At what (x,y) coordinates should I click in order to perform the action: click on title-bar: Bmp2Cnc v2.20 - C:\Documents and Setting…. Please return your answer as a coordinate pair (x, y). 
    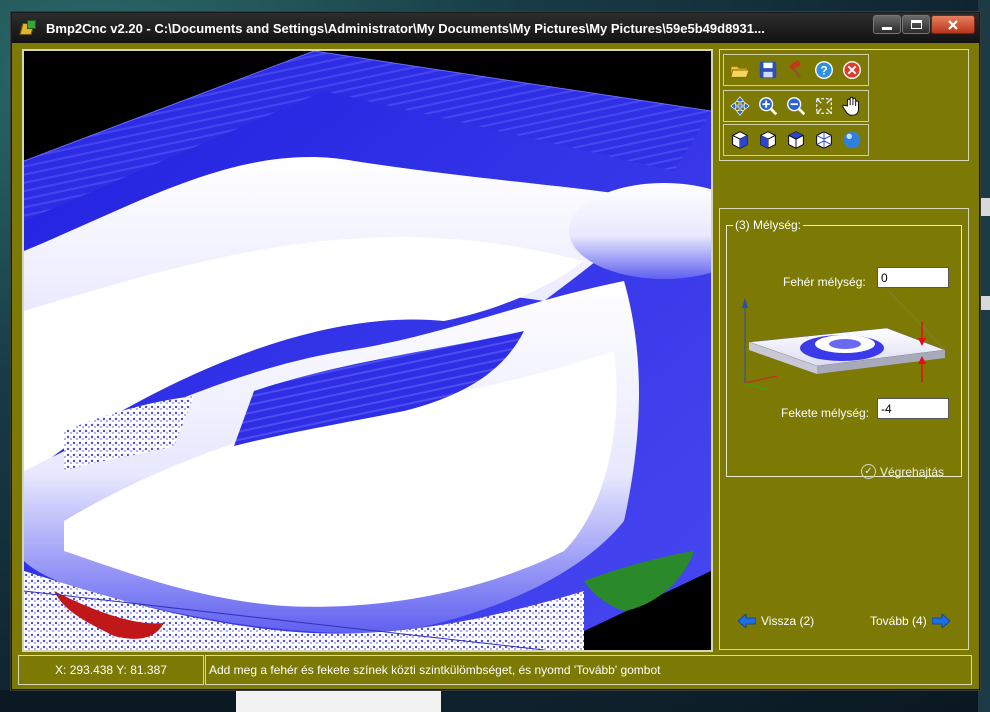
    Looking at the image, I should click on (495, 28).